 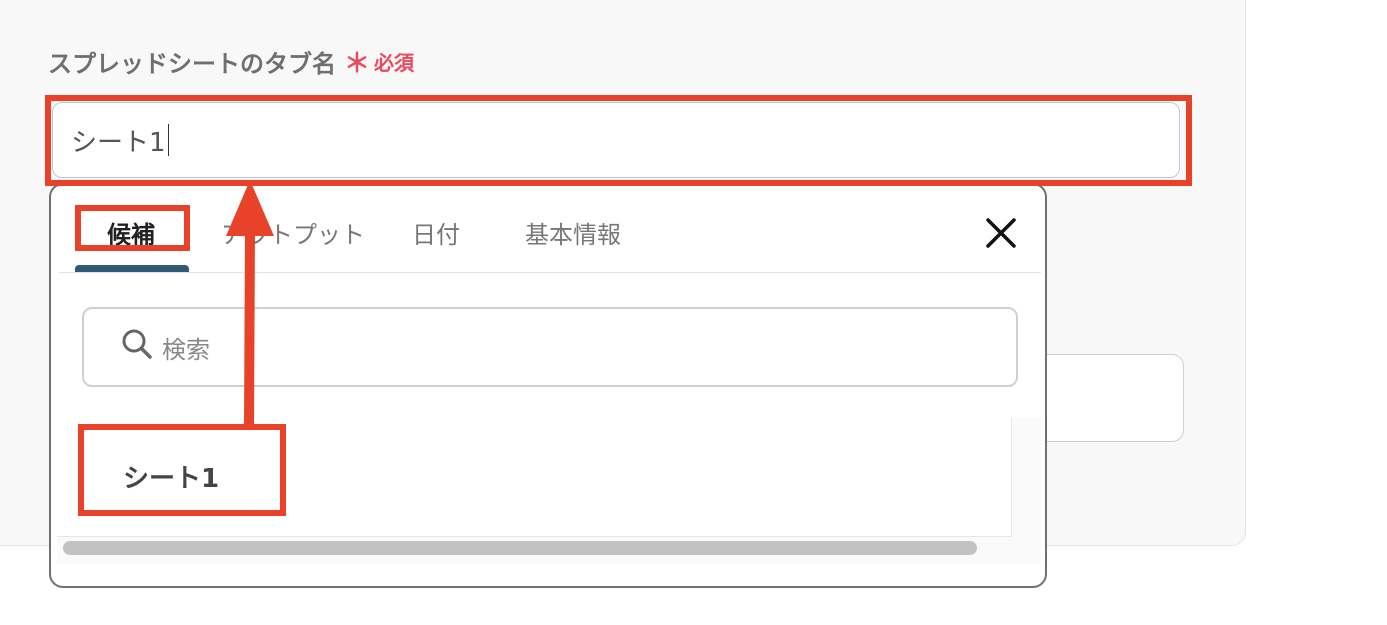 What do you see at coordinates (171, 476) in the screenshot?
I see `list-item: シート1` at bounding box center [171, 476].